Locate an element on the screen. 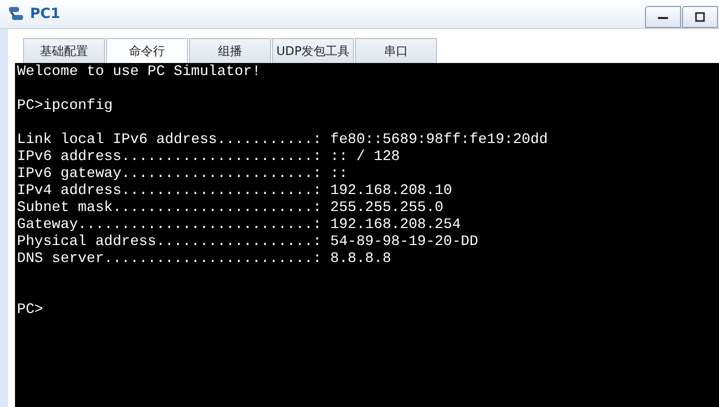  minimize-button is located at coordinates (663, 17).